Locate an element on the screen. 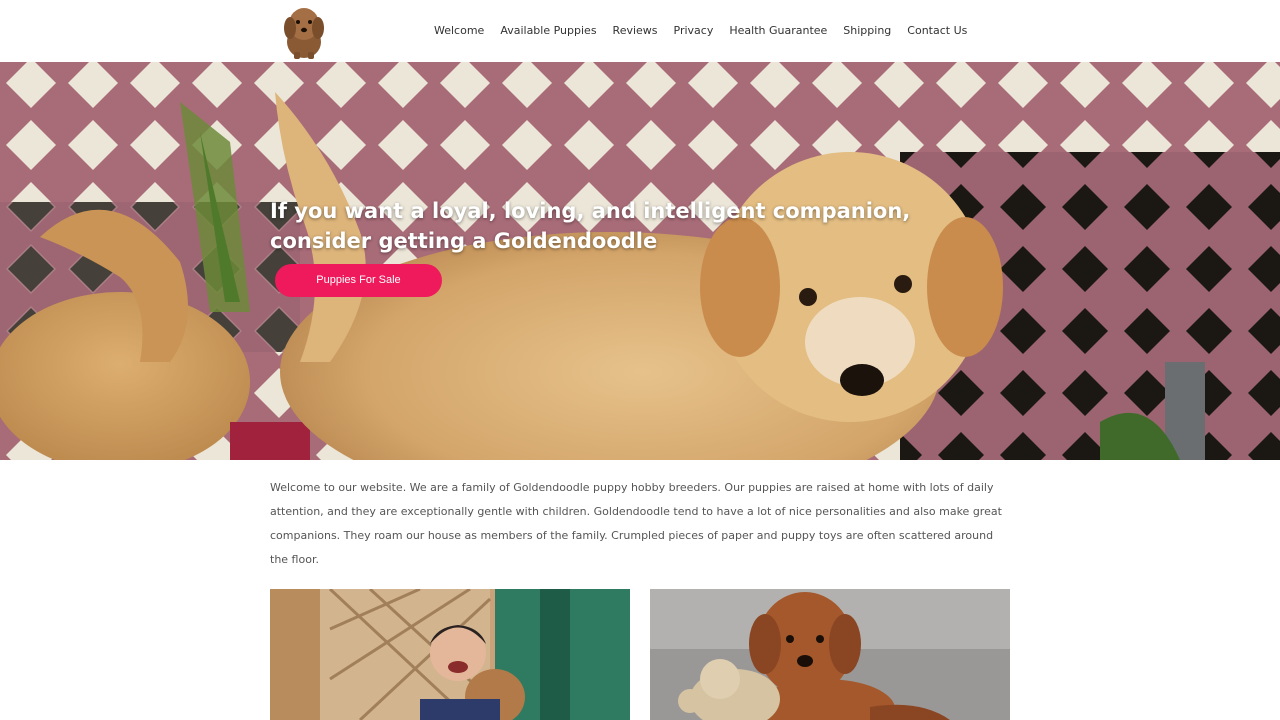  nav-health-guarantee: Health Guarantee is located at coordinates (778, 31).